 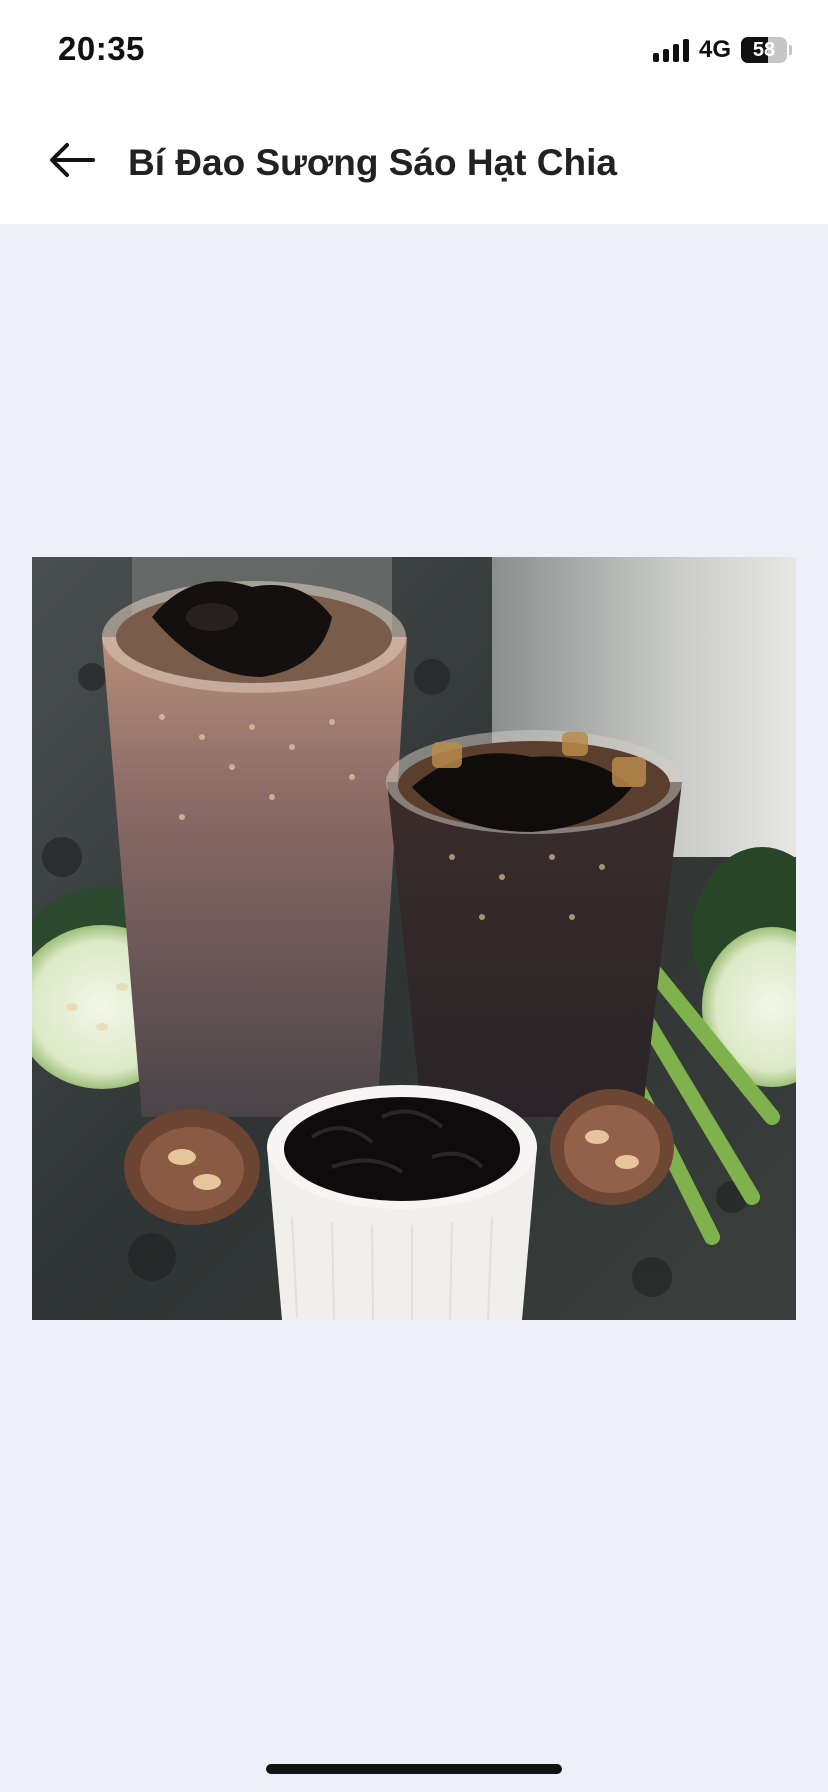 I want to click on status-time: 20:35, so click(x=101, y=48).